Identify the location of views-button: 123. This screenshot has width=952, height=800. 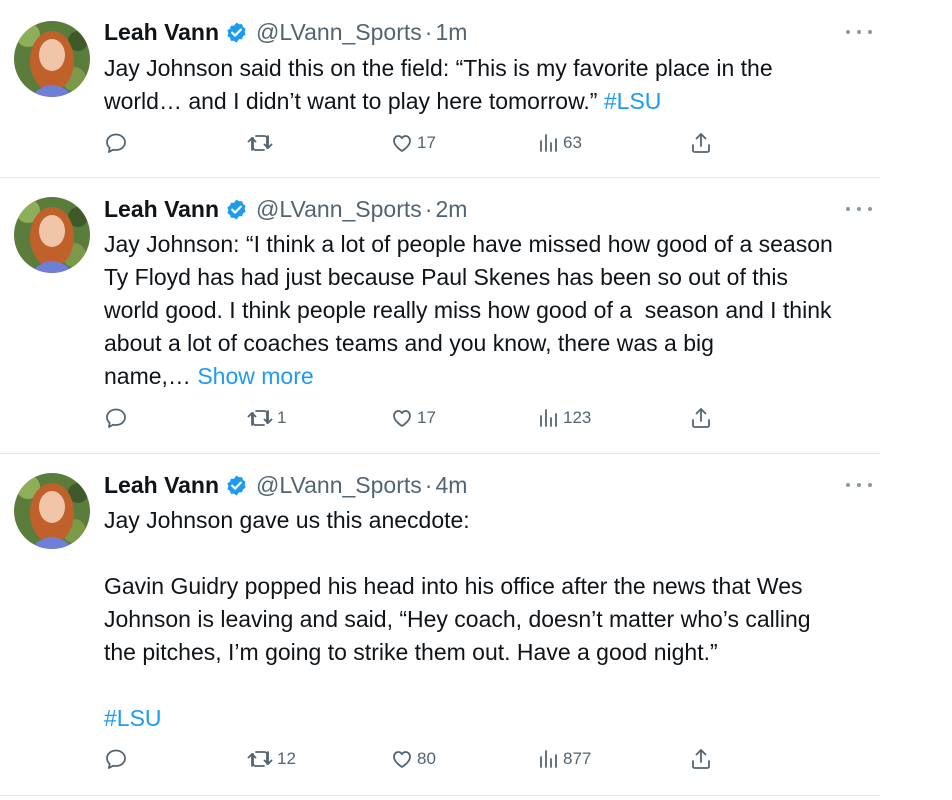
(563, 418).